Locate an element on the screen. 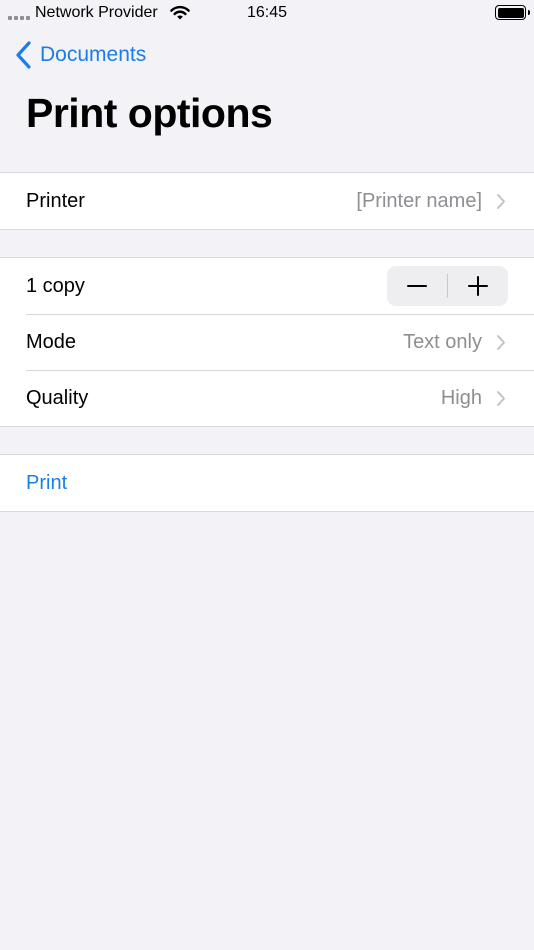  minus-icon is located at coordinates (417, 286).